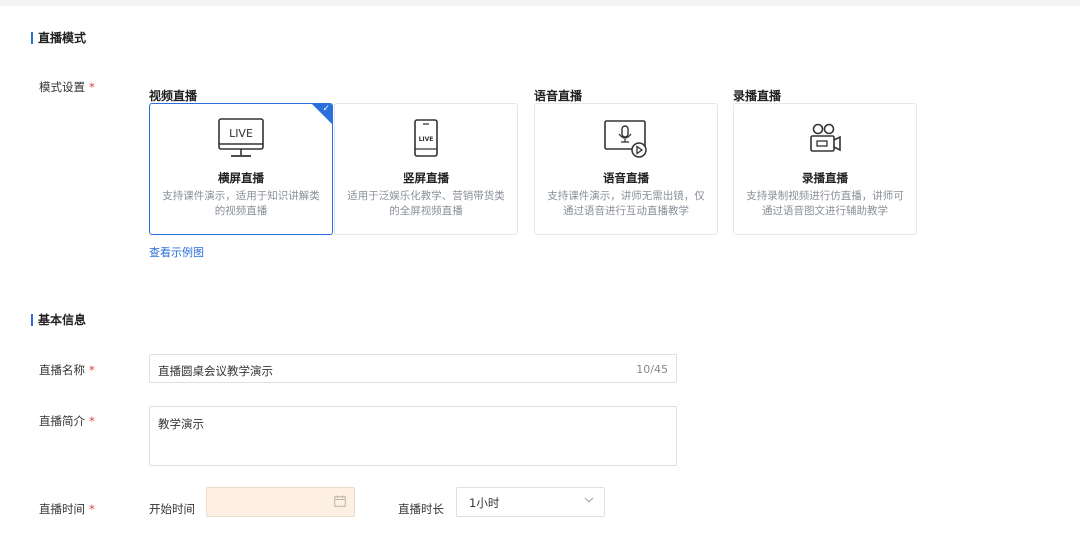 The image size is (1080, 540). Describe the element at coordinates (589, 500) in the screenshot. I see `chevron-down-icon` at that location.